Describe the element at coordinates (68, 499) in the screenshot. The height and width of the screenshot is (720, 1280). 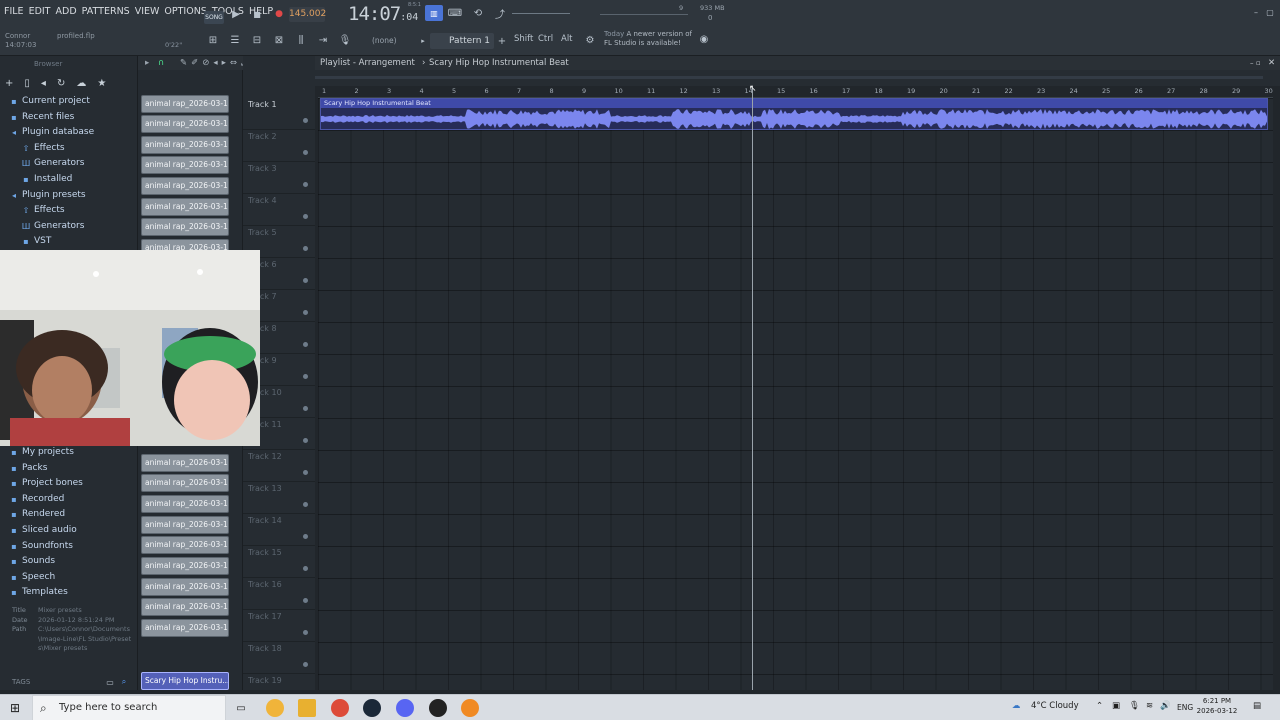
I see `browser-item-recorded: ▪ Recorded` at that location.